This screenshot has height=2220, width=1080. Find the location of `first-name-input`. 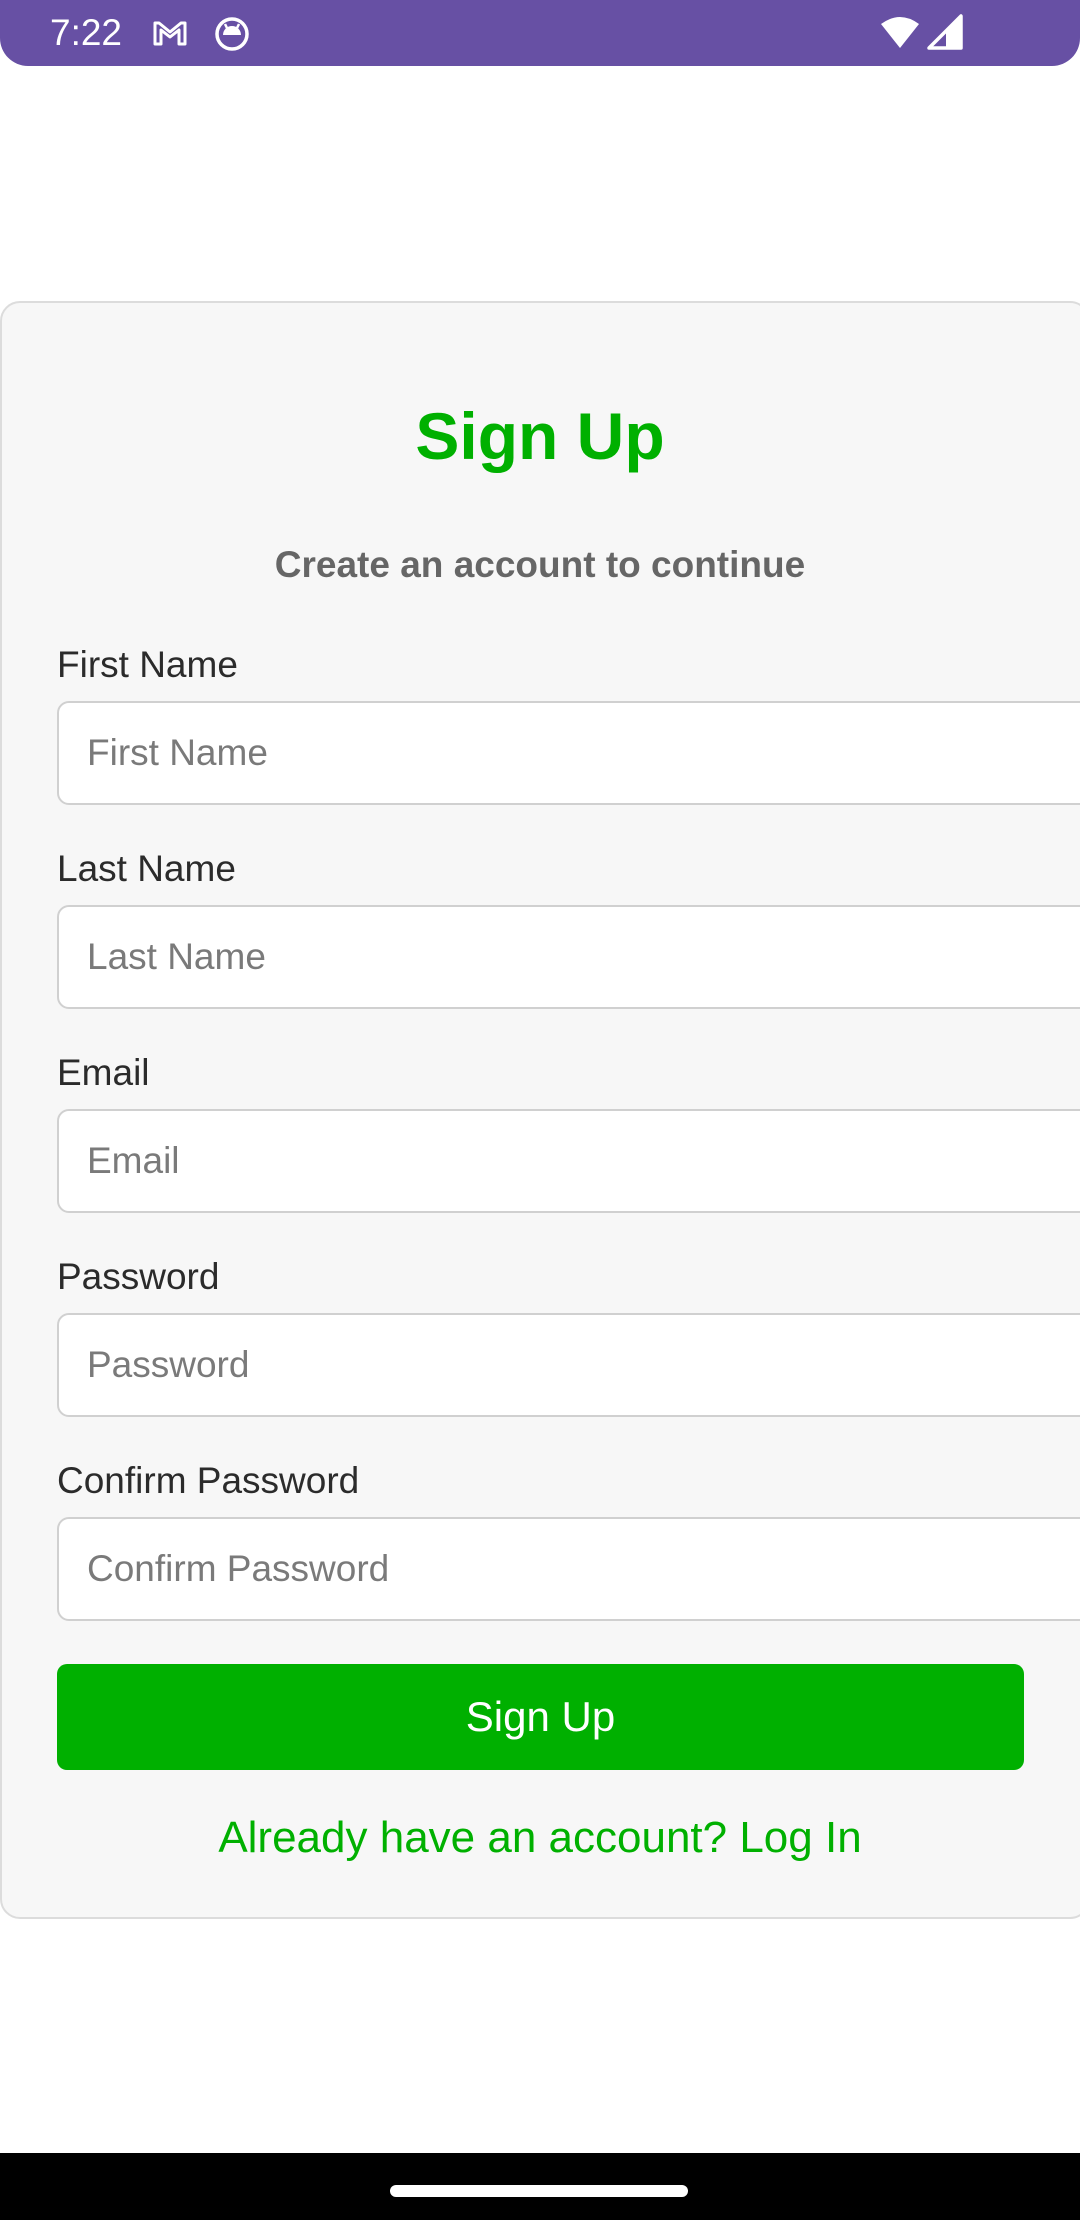

first-name-input is located at coordinates (568, 753).